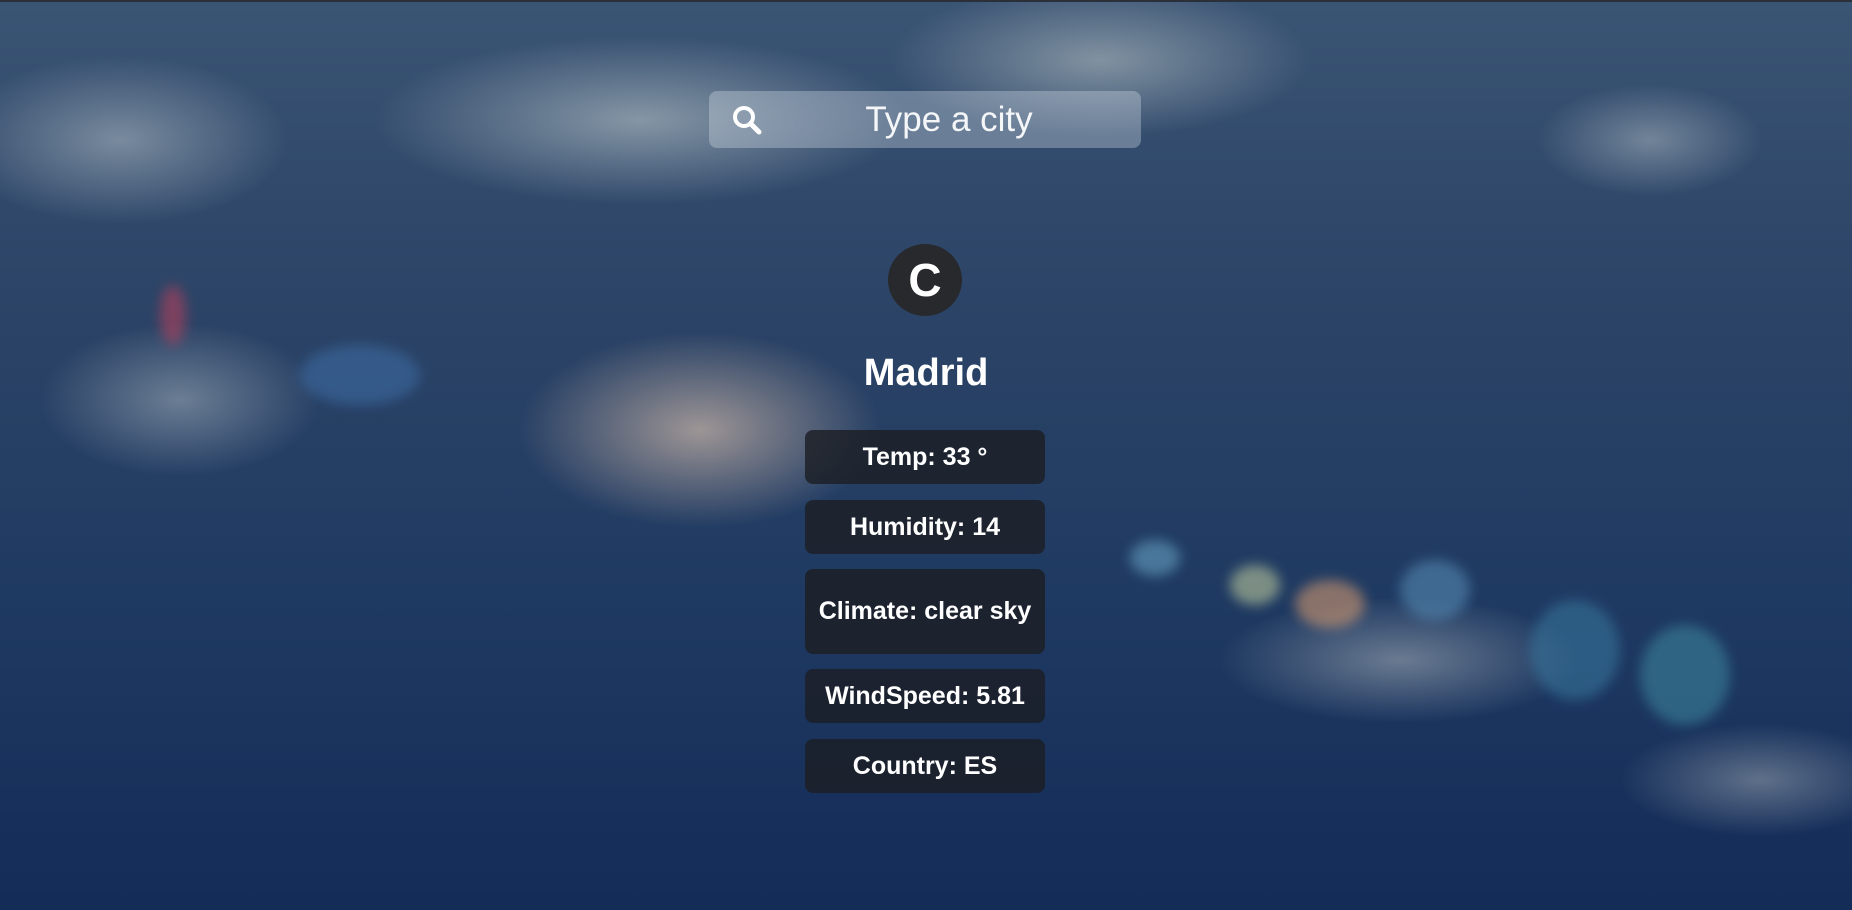  I want to click on search-bar, so click(925, 119).